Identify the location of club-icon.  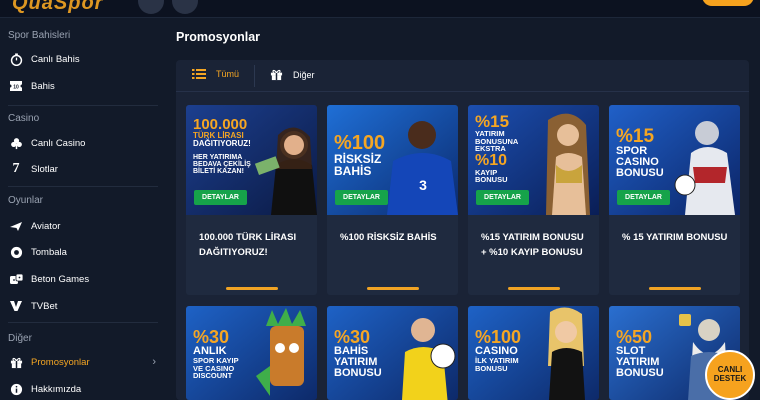
(16, 143).